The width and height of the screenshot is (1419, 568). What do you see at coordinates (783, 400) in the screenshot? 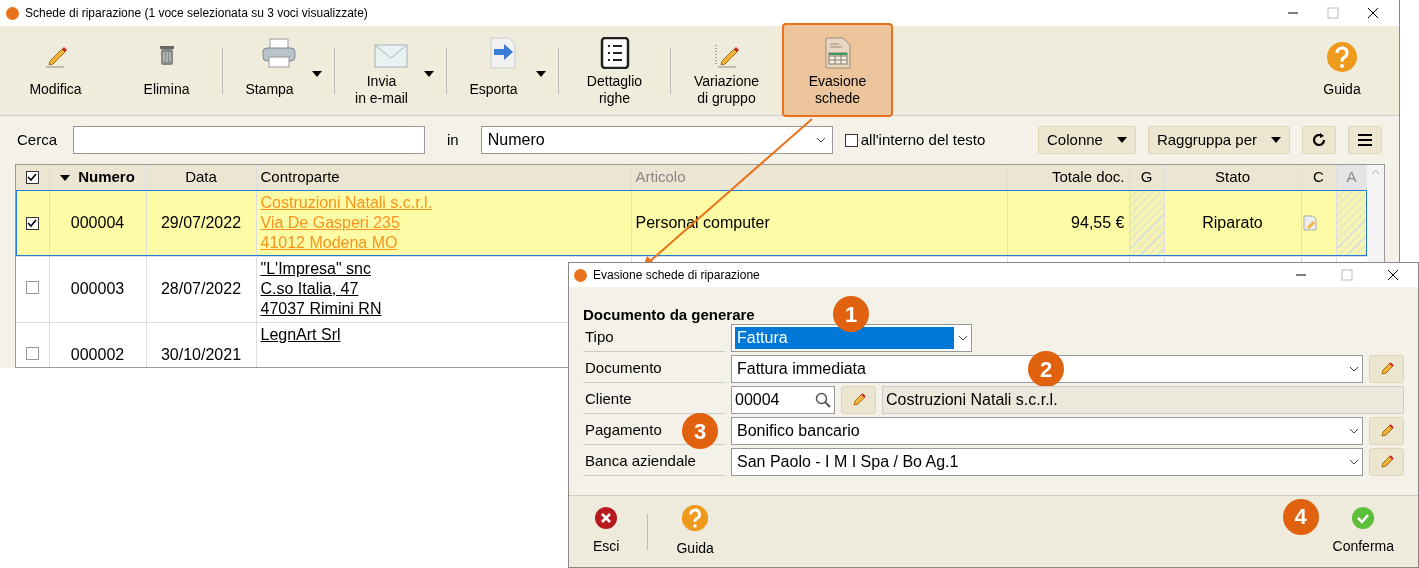
I see `client-code-field: 00004` at bounding box center [783, 400].